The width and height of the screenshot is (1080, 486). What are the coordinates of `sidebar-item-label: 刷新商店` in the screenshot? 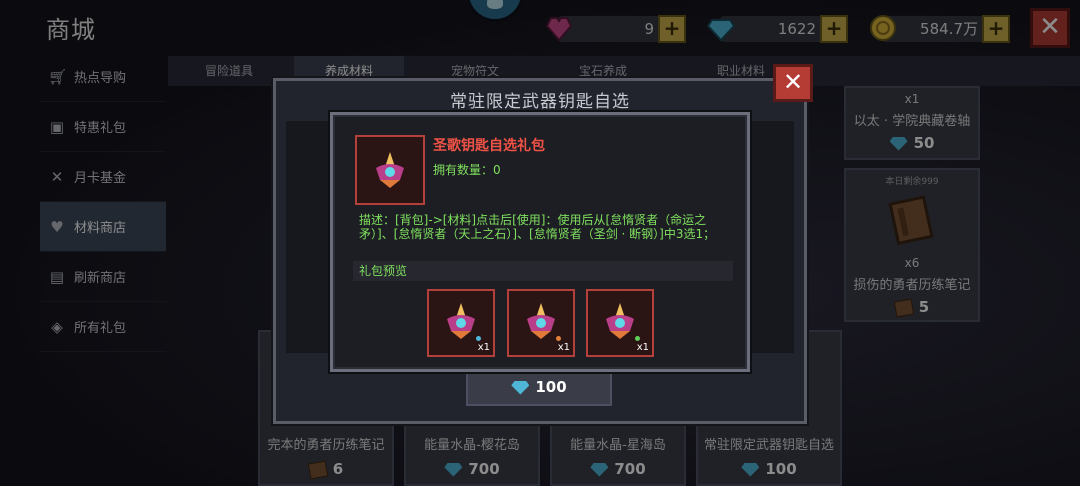 It's located at (100, 278).